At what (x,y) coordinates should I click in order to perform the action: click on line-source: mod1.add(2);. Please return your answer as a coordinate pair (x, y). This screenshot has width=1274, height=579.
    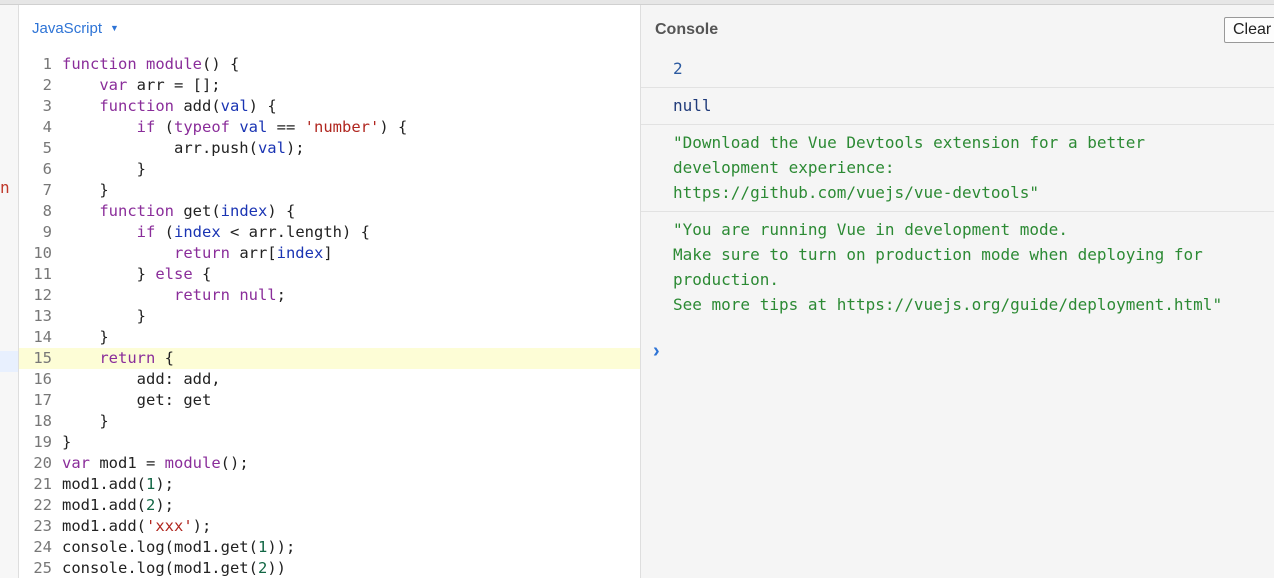
    Looking at the image, I should click on (113, 505).